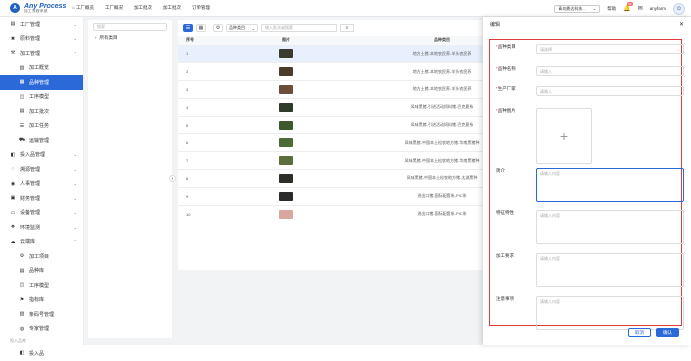 The width and height of the screenshot is (691, 361). I want to click on category-select: 请选择 ⌄, so click(610, 49).